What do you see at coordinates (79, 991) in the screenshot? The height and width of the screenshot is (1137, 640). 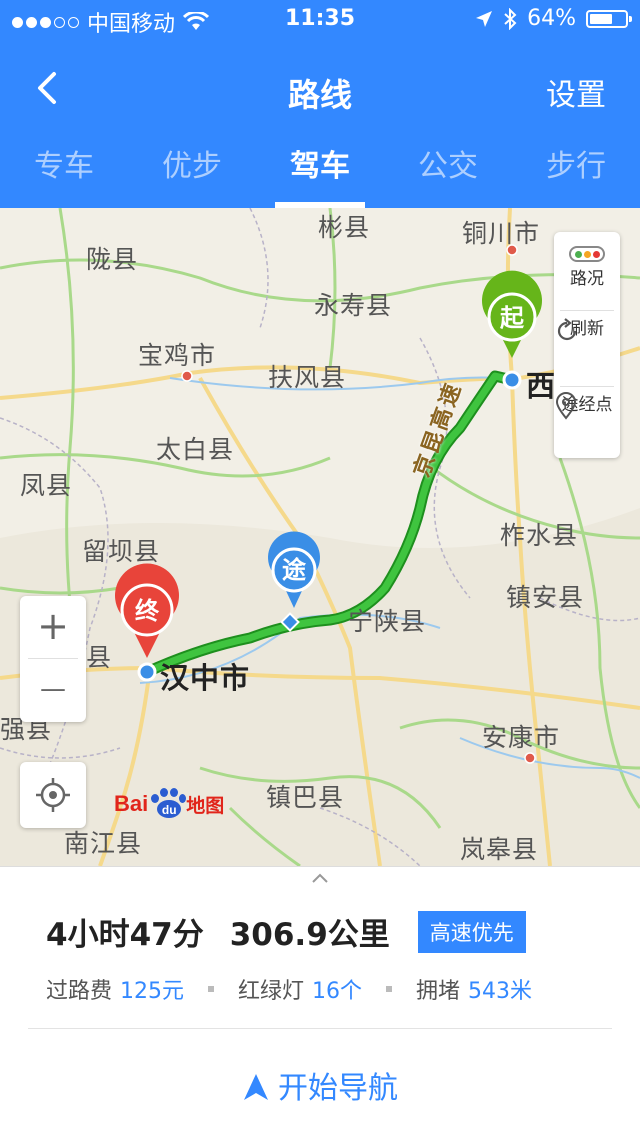 I see `toll-label: 过路费` at bounding box center [79, 991].